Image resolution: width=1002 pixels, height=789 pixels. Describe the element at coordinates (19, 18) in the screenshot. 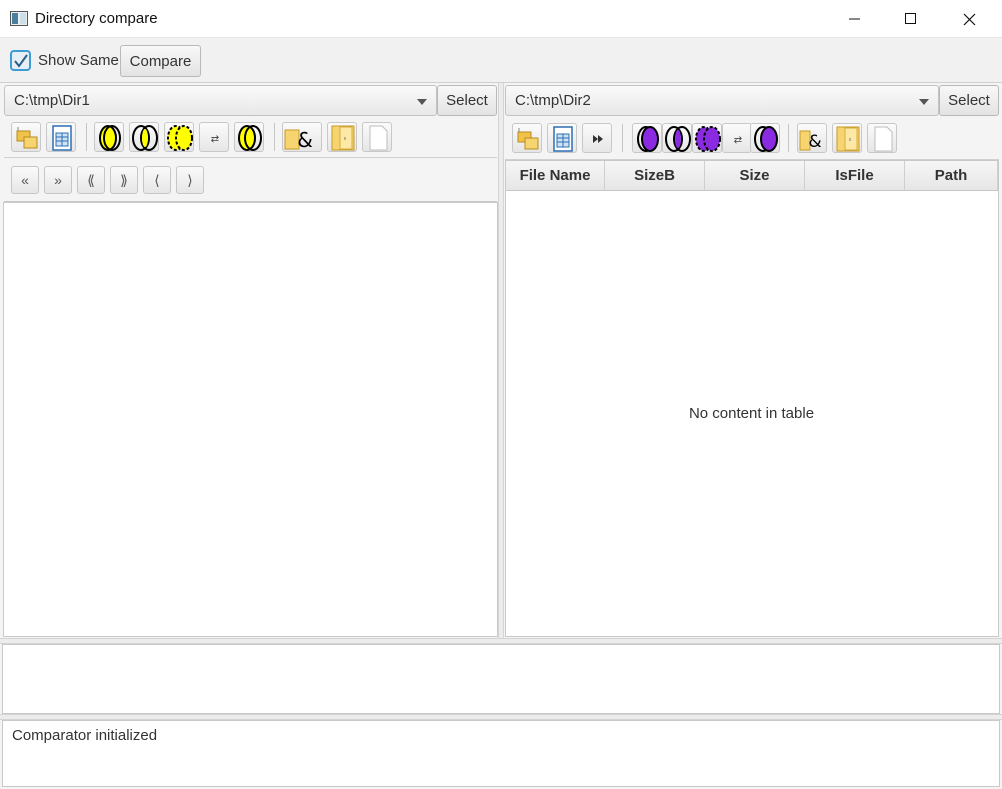

I see `app-icon` at that location.